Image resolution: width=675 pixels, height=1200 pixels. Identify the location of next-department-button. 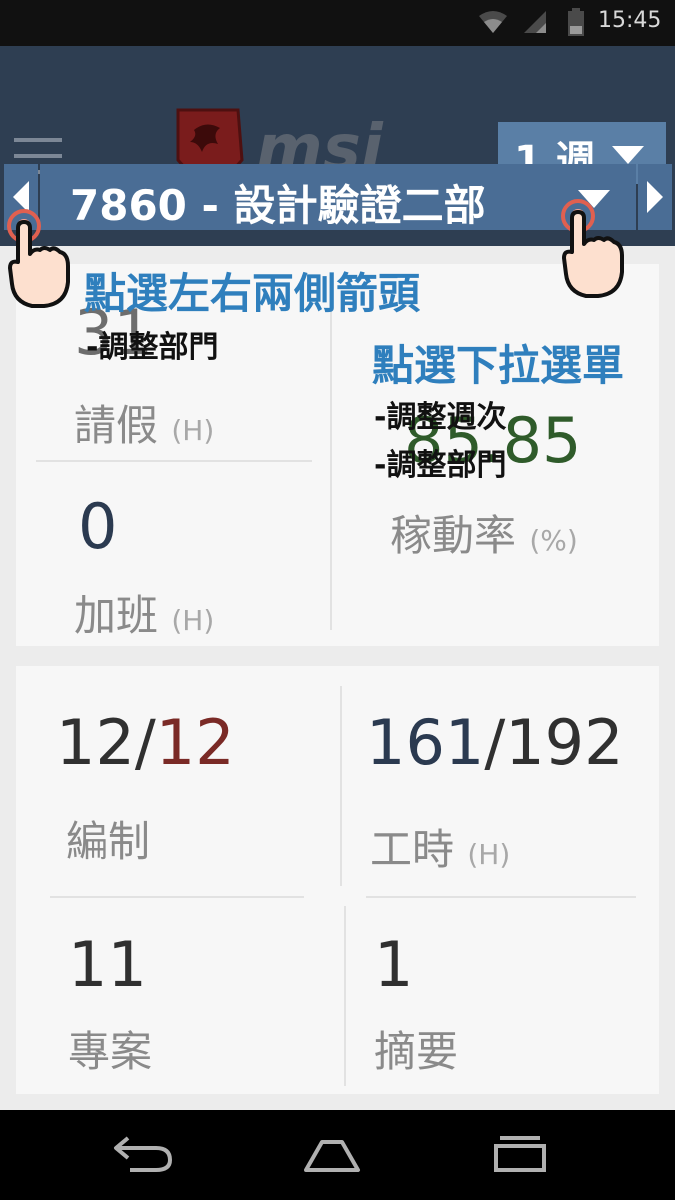
(655, 197).